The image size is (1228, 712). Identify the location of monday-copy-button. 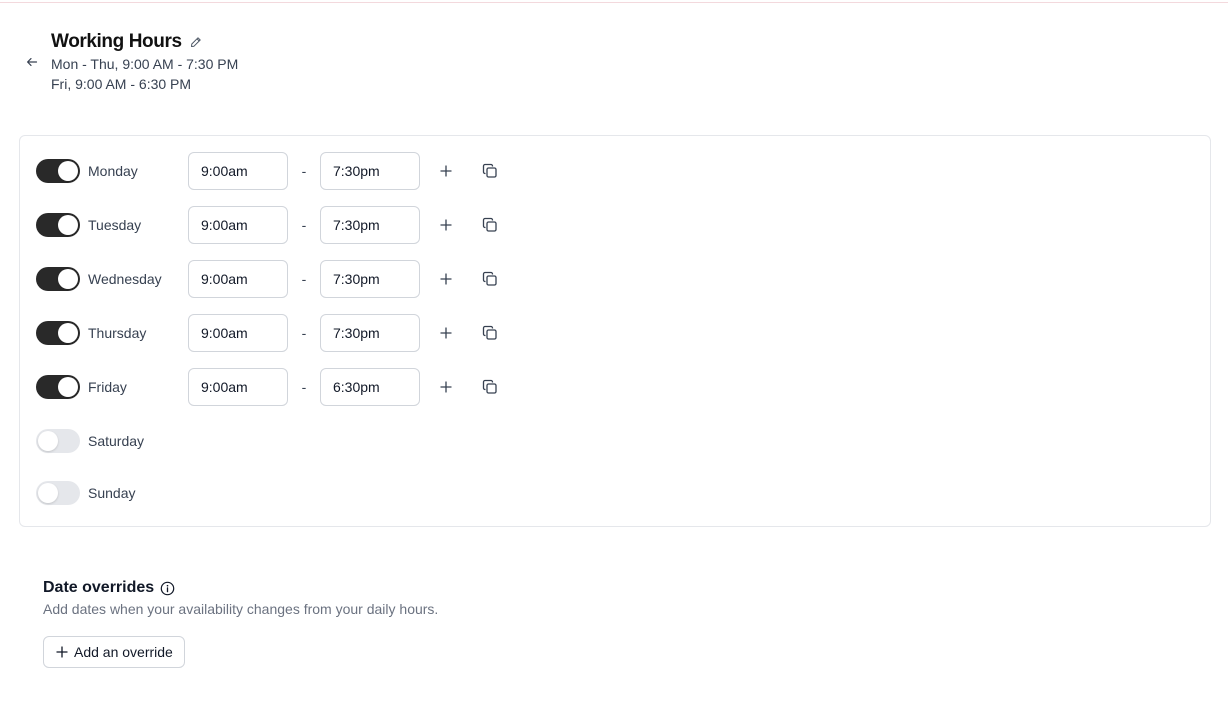
(490, 171).